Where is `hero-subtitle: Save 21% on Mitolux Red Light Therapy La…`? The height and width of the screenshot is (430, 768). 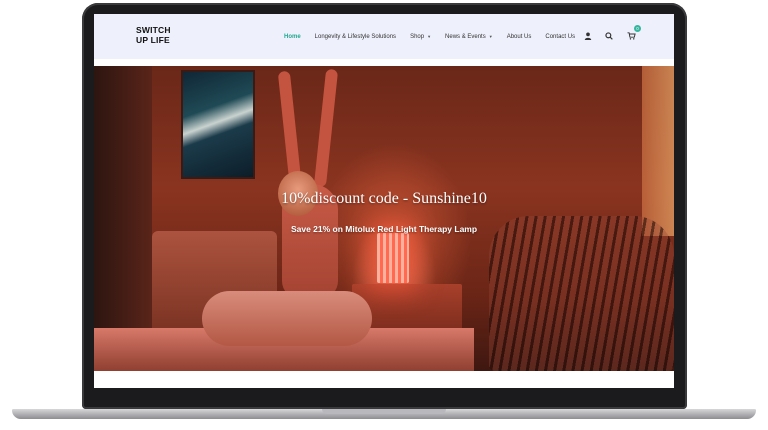
hero-subtitle: Save 21% on Mitolux Red Light Therapy La… is located at coordinates (384, 229).